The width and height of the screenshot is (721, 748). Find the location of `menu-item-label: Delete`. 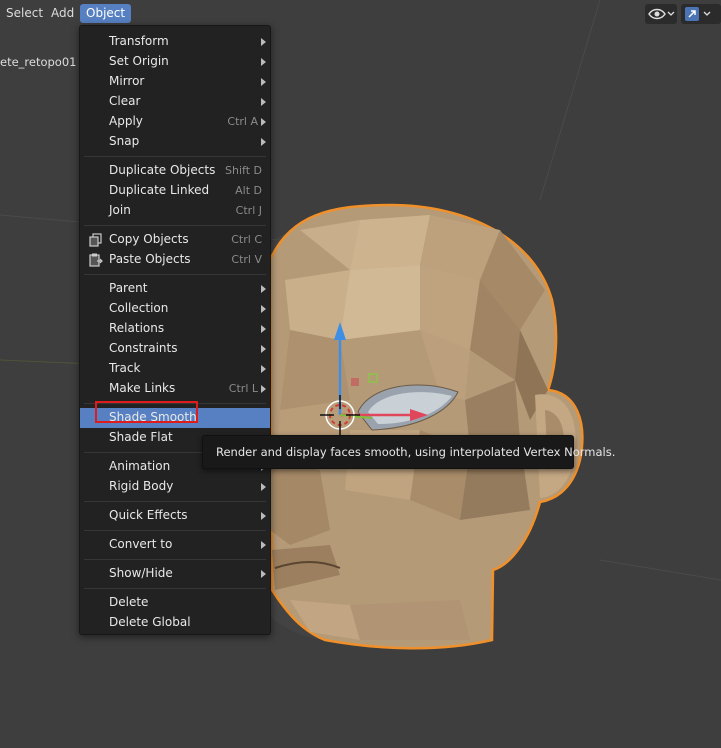

menu-item-label: Delete is located at coordinates (129, 602).